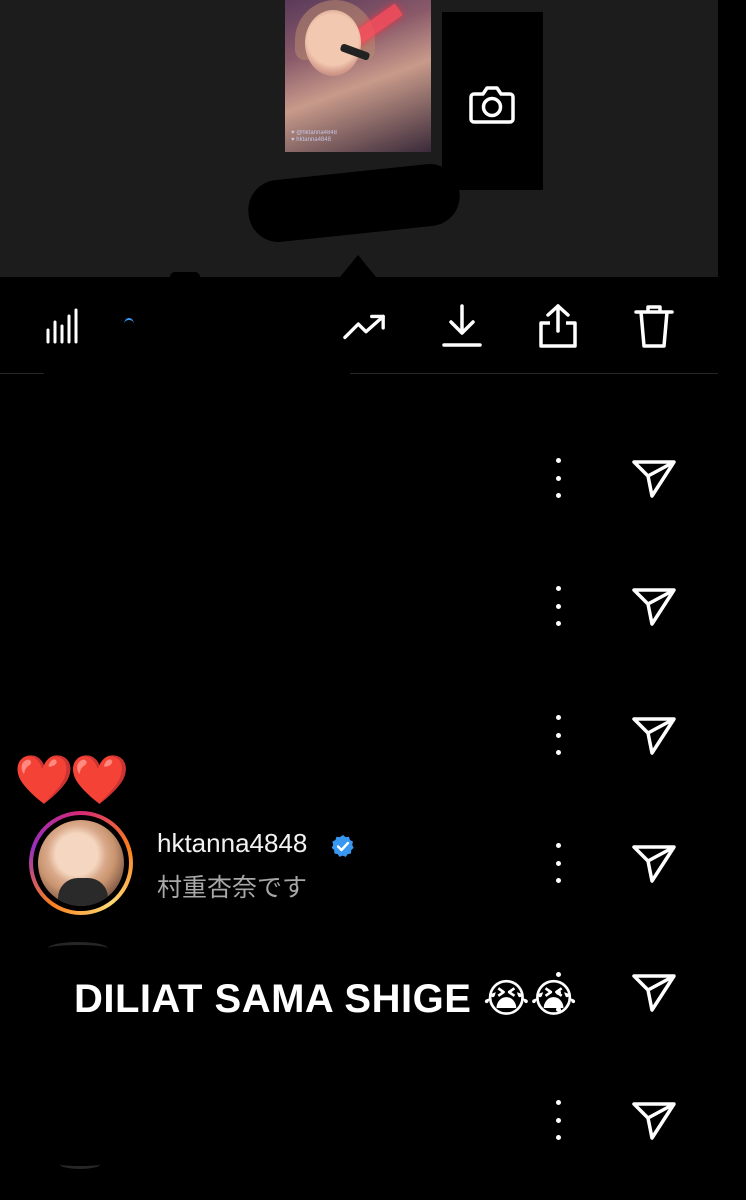 Image resolution: width=746 pixels, height=1200 pixels. I want to click on viewer-display-name: 村重杏奈です, so click(232, 888).